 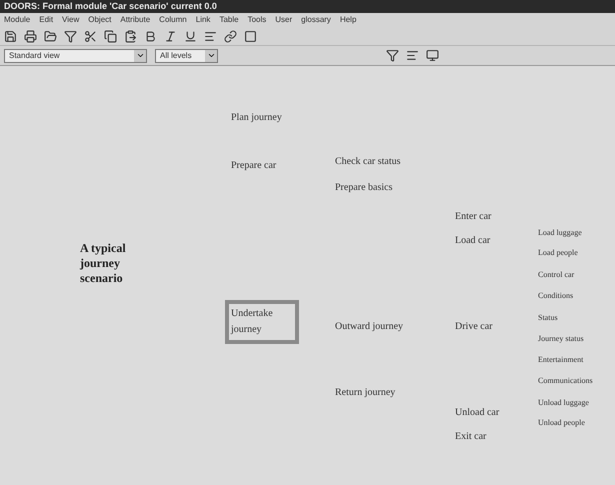 I want to click on tree-node: Unload luggage, so click(x=576, y=403).